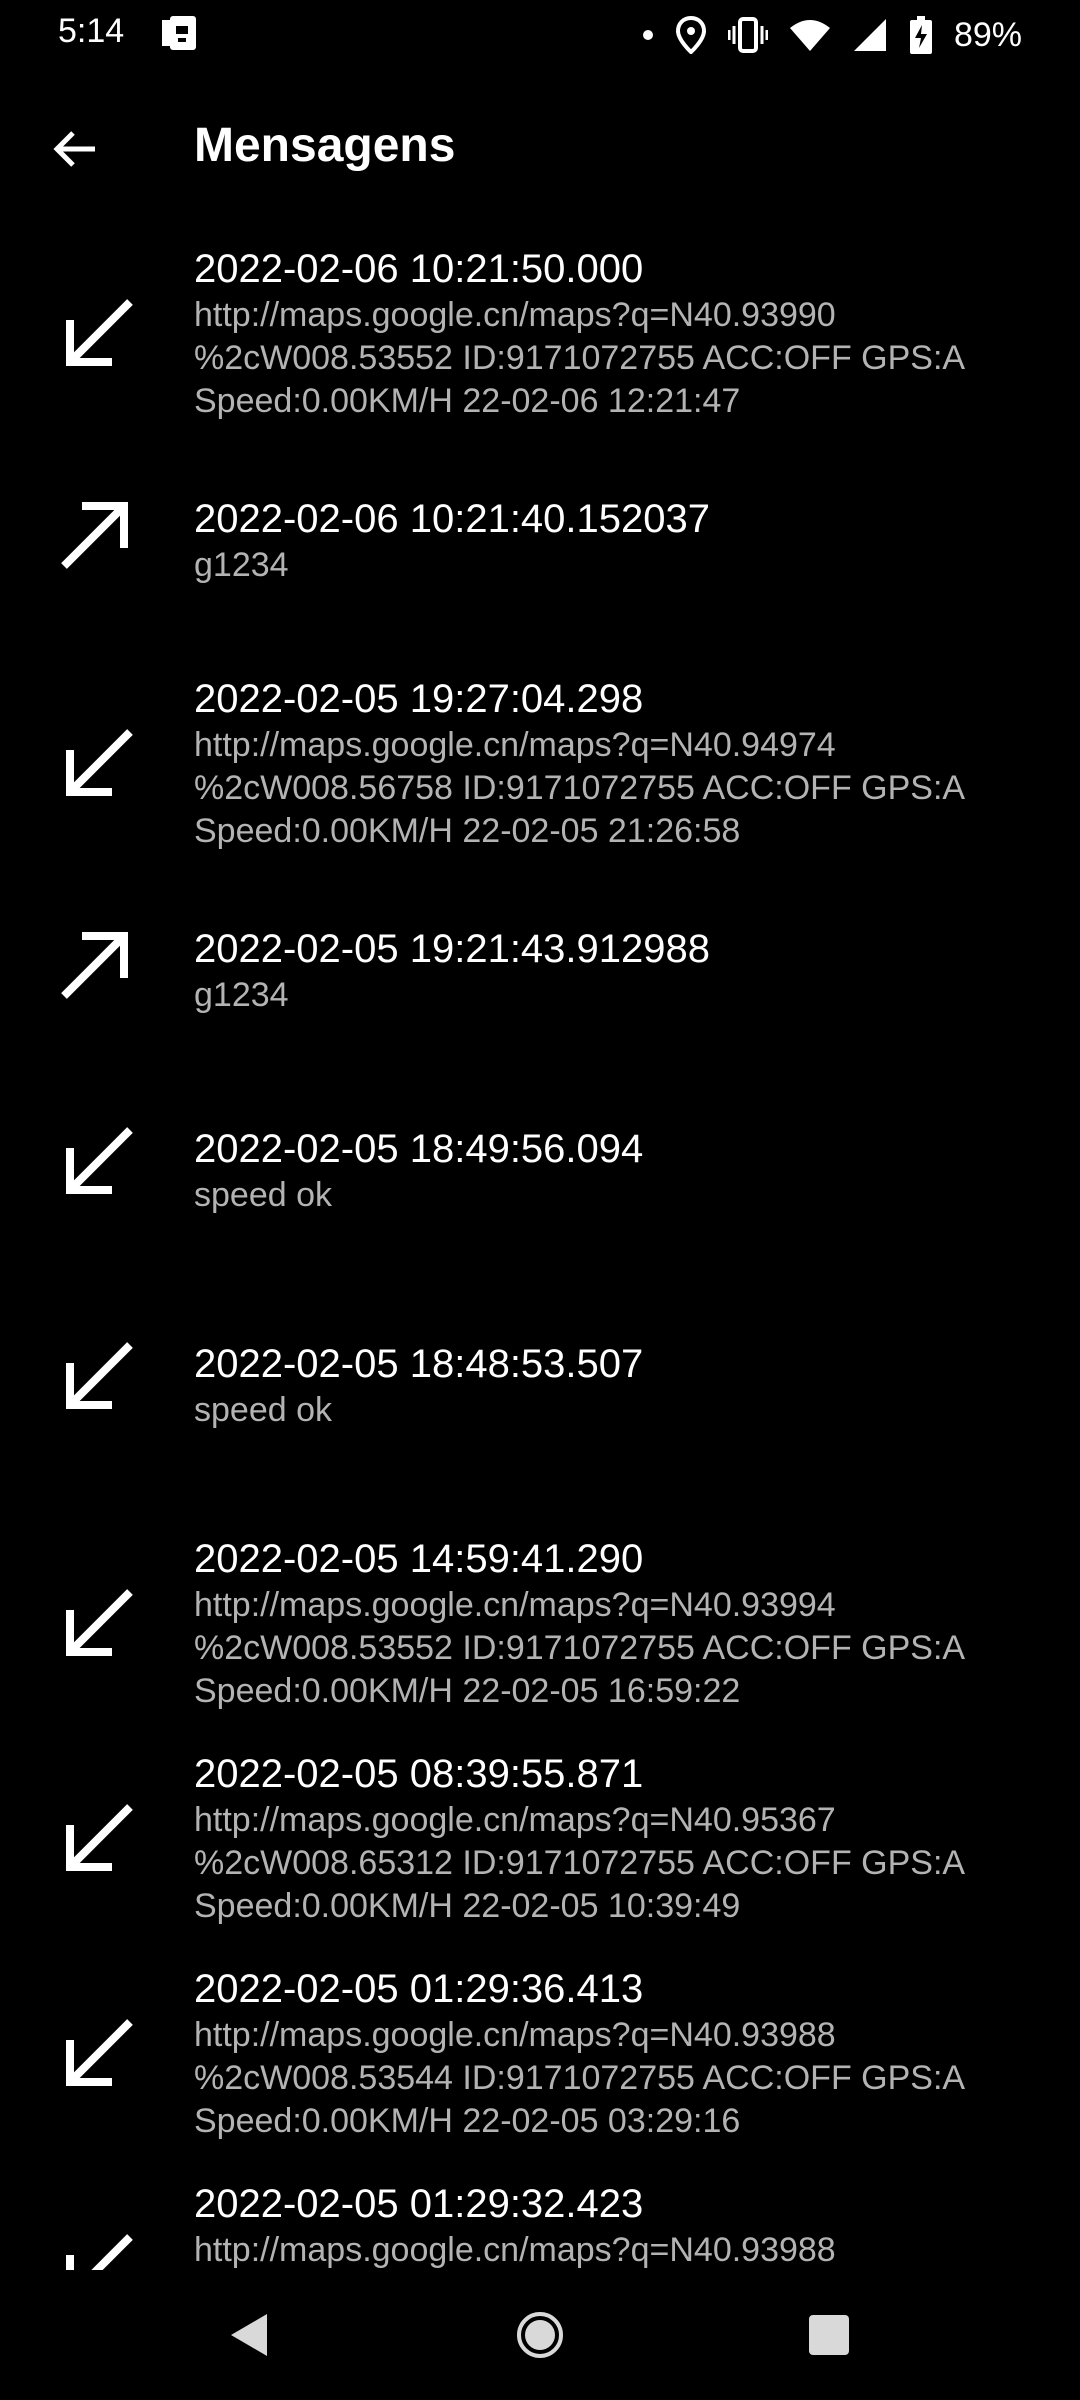  I want to click on back-triangle-icon, so click(249, 2335).